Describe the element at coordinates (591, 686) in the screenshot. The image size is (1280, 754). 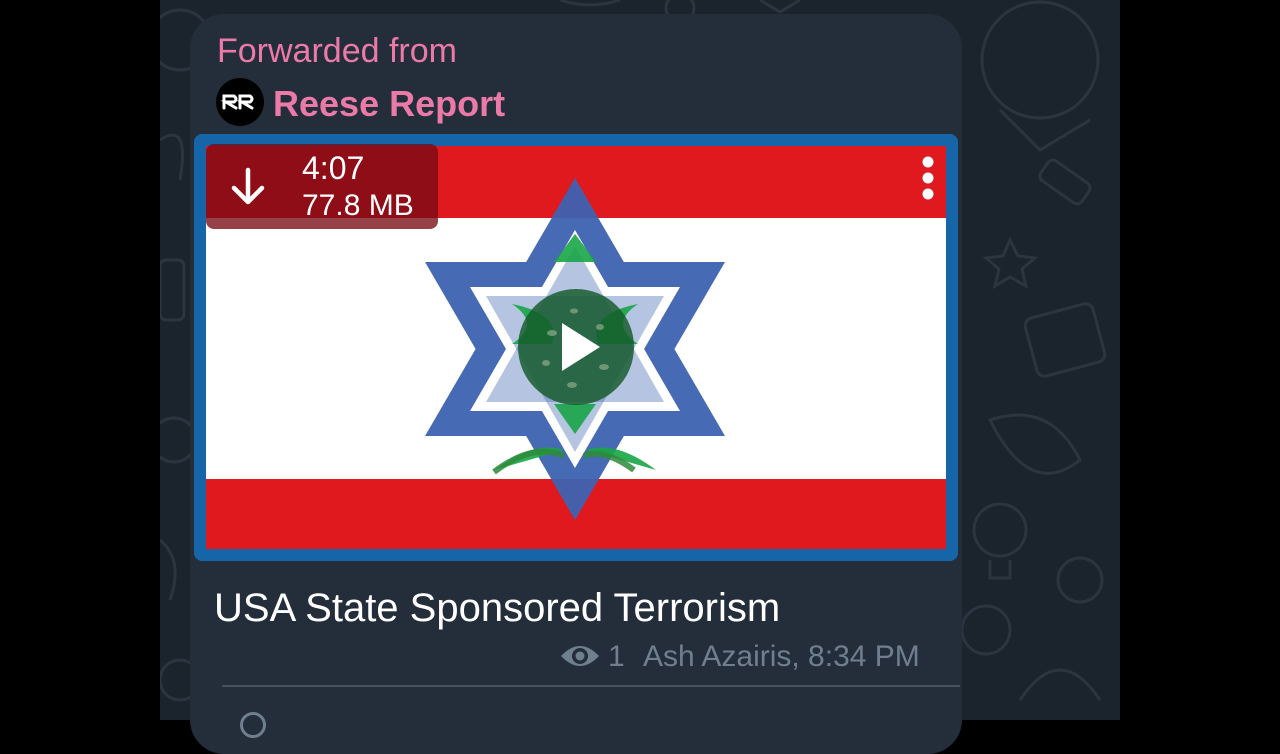
I see `divider` at that location.